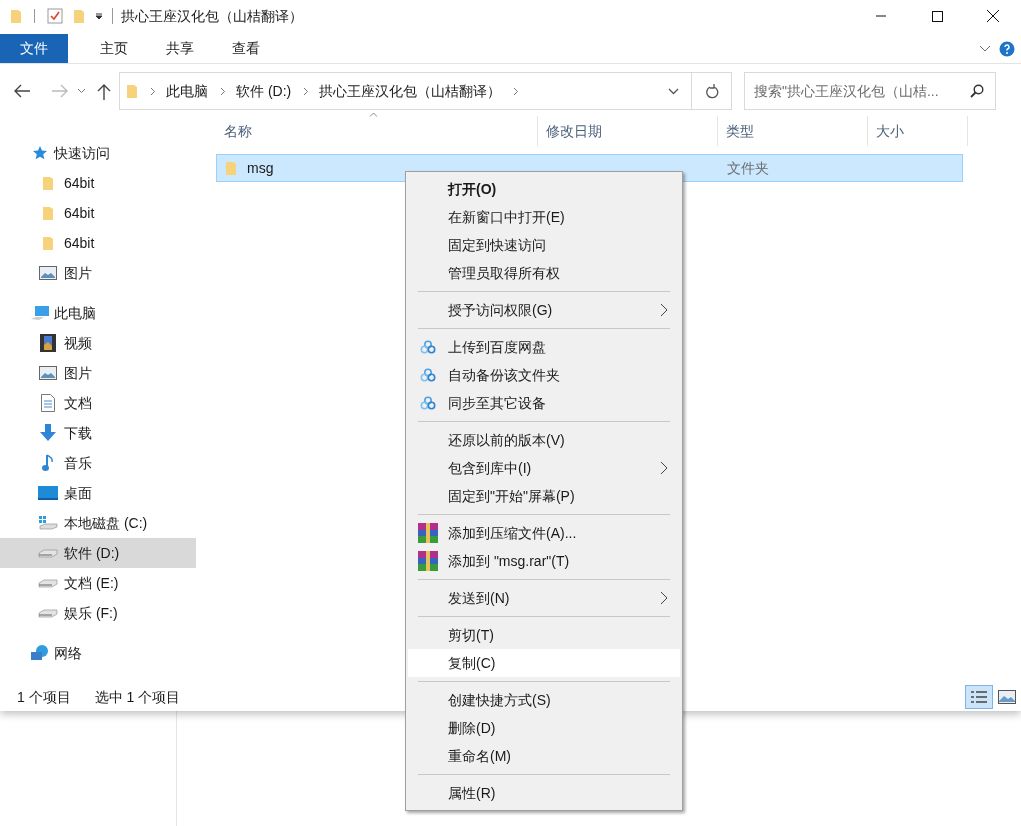  I want to click on menu-item: 管理员取得所有权, so click(544, 273).